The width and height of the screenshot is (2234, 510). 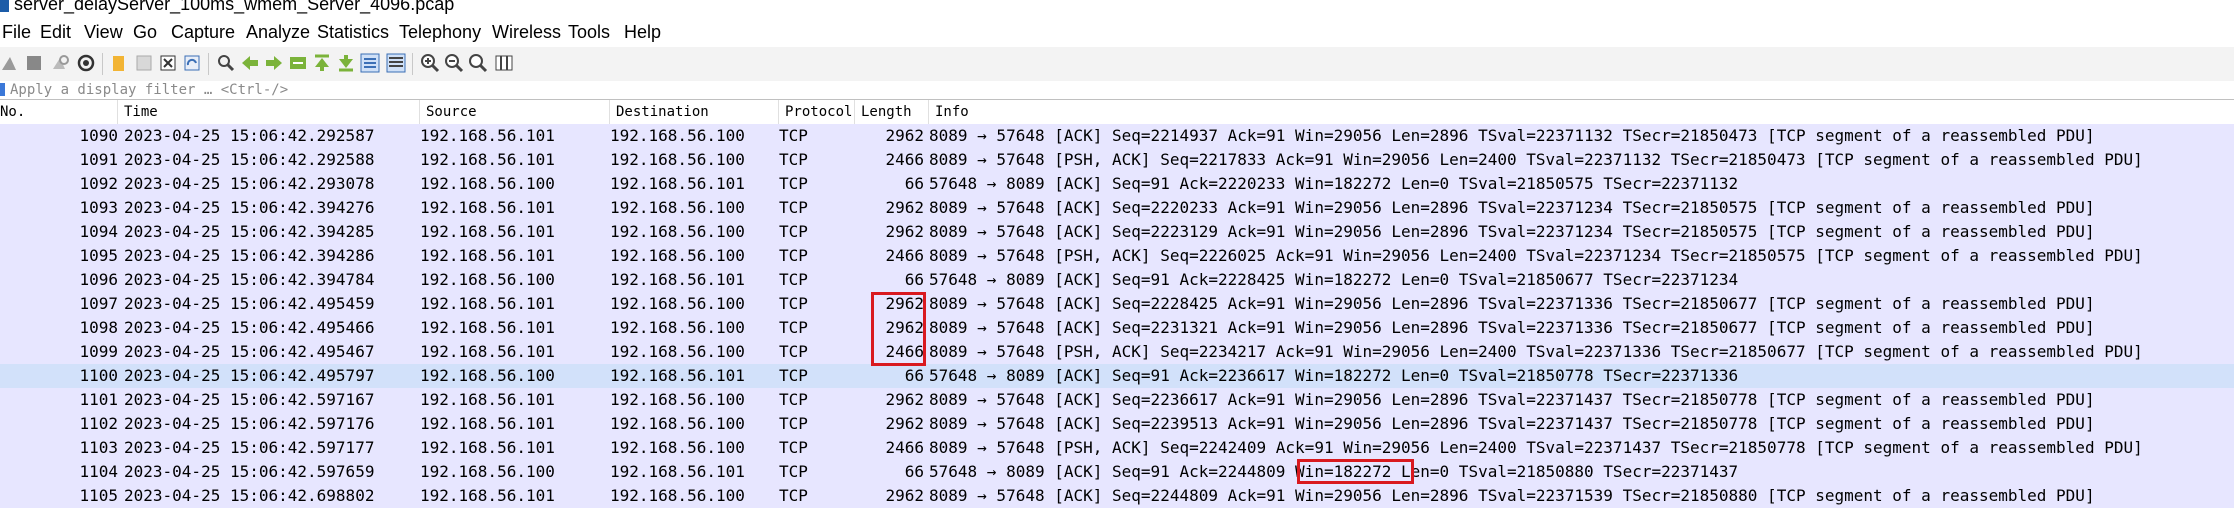 I want to click on column-header-destination: Destination, so click(x=694, y=112).